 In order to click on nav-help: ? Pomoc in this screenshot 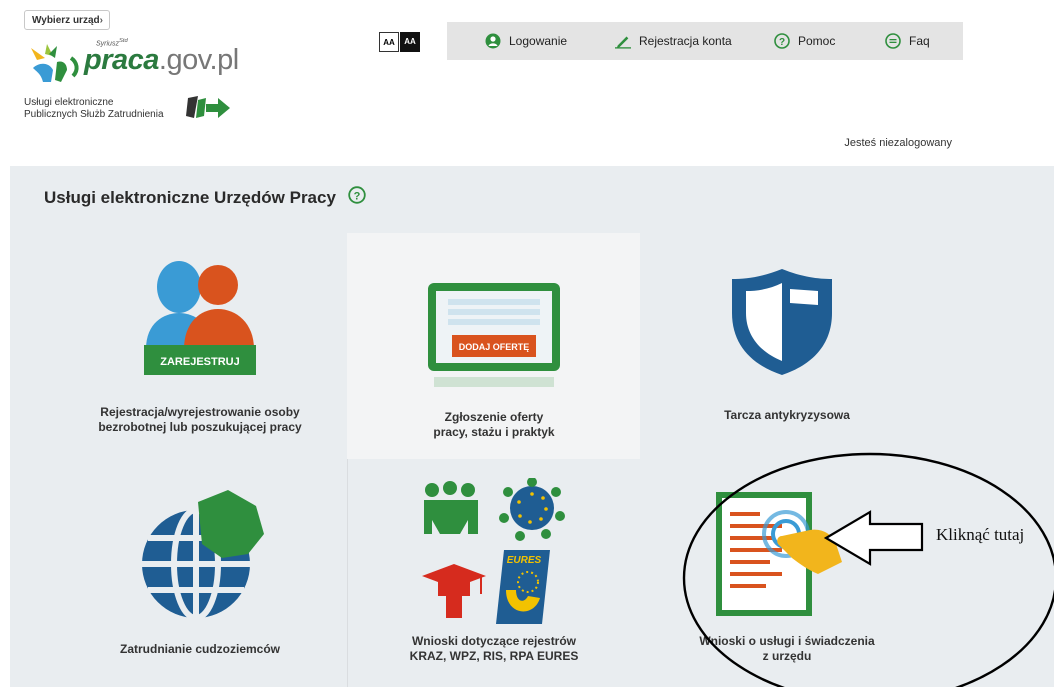, I will do `click(804, 41)`.